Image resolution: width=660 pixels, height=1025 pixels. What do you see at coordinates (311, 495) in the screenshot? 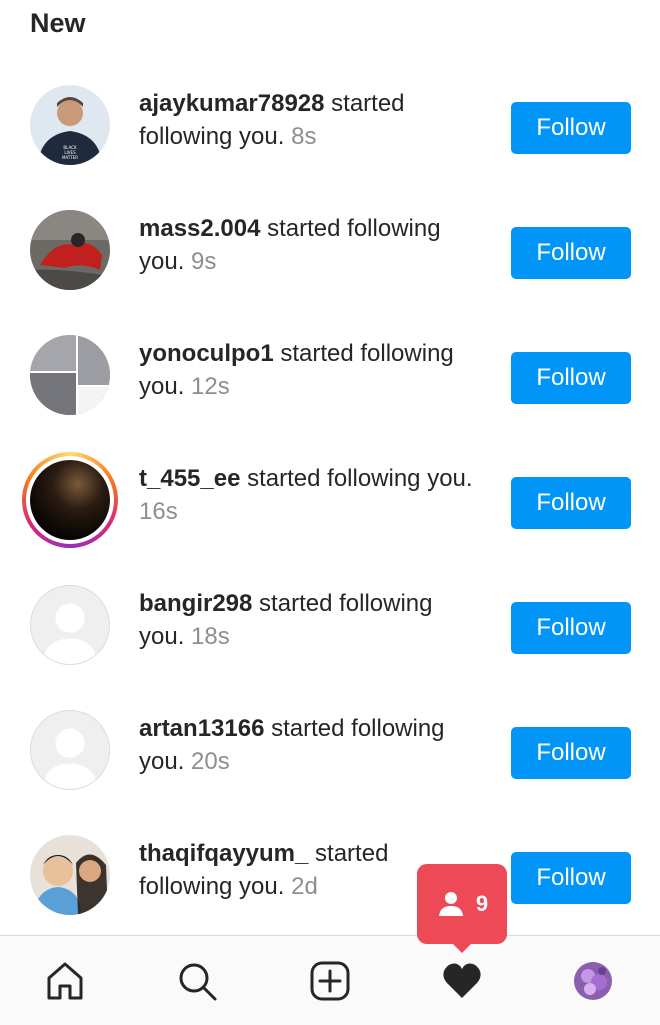
I see `notification-text: t_455_ee started following you. 16s` at bounding box center [311, 495].